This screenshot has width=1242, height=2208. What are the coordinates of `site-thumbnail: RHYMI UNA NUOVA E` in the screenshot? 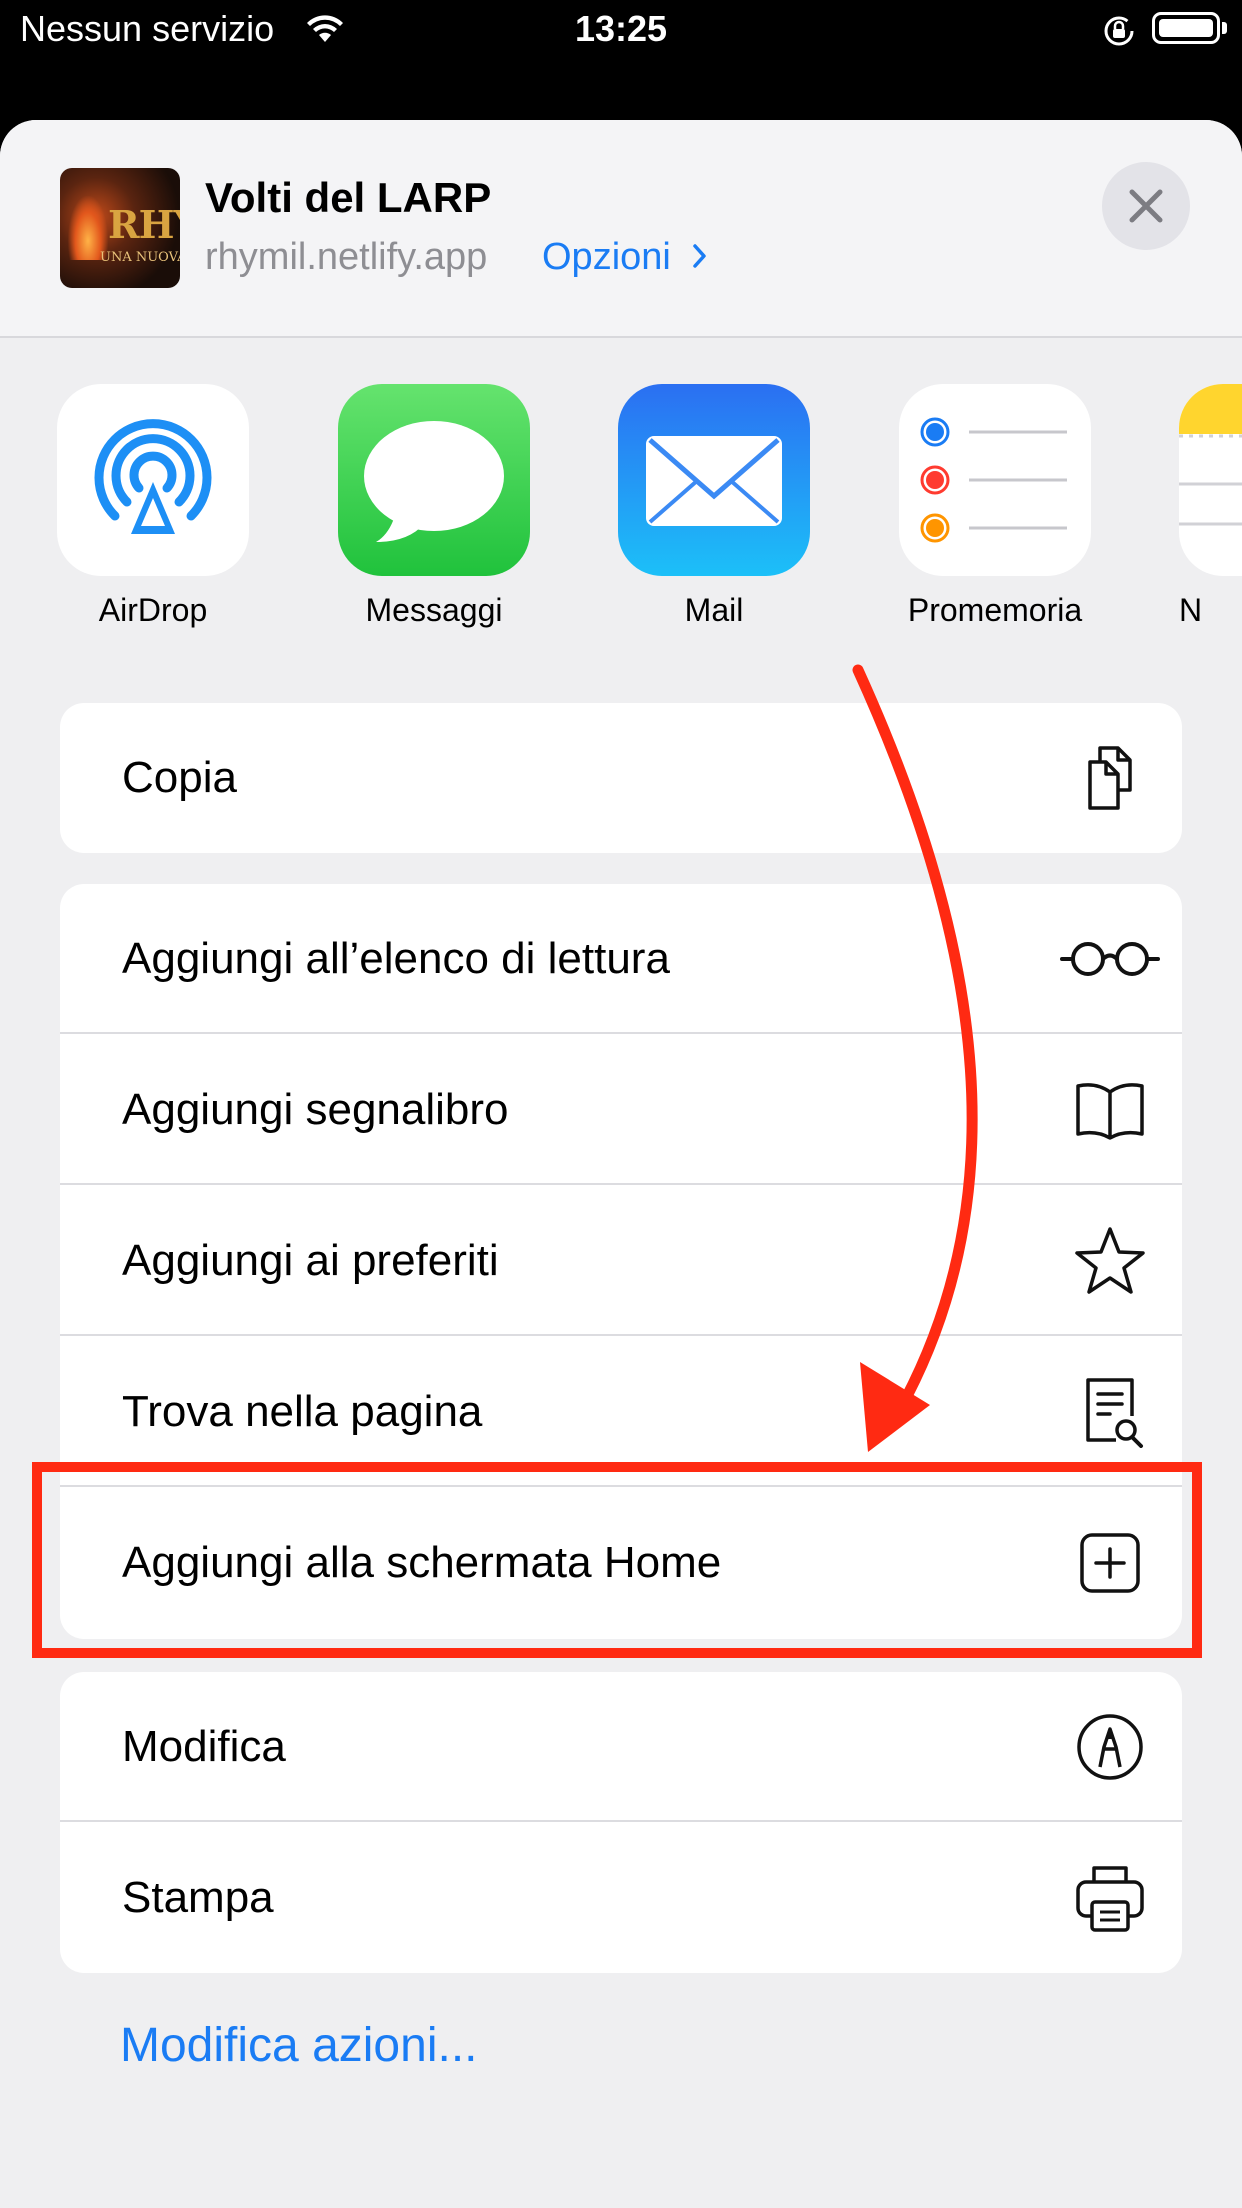 It's located at (120, 228).